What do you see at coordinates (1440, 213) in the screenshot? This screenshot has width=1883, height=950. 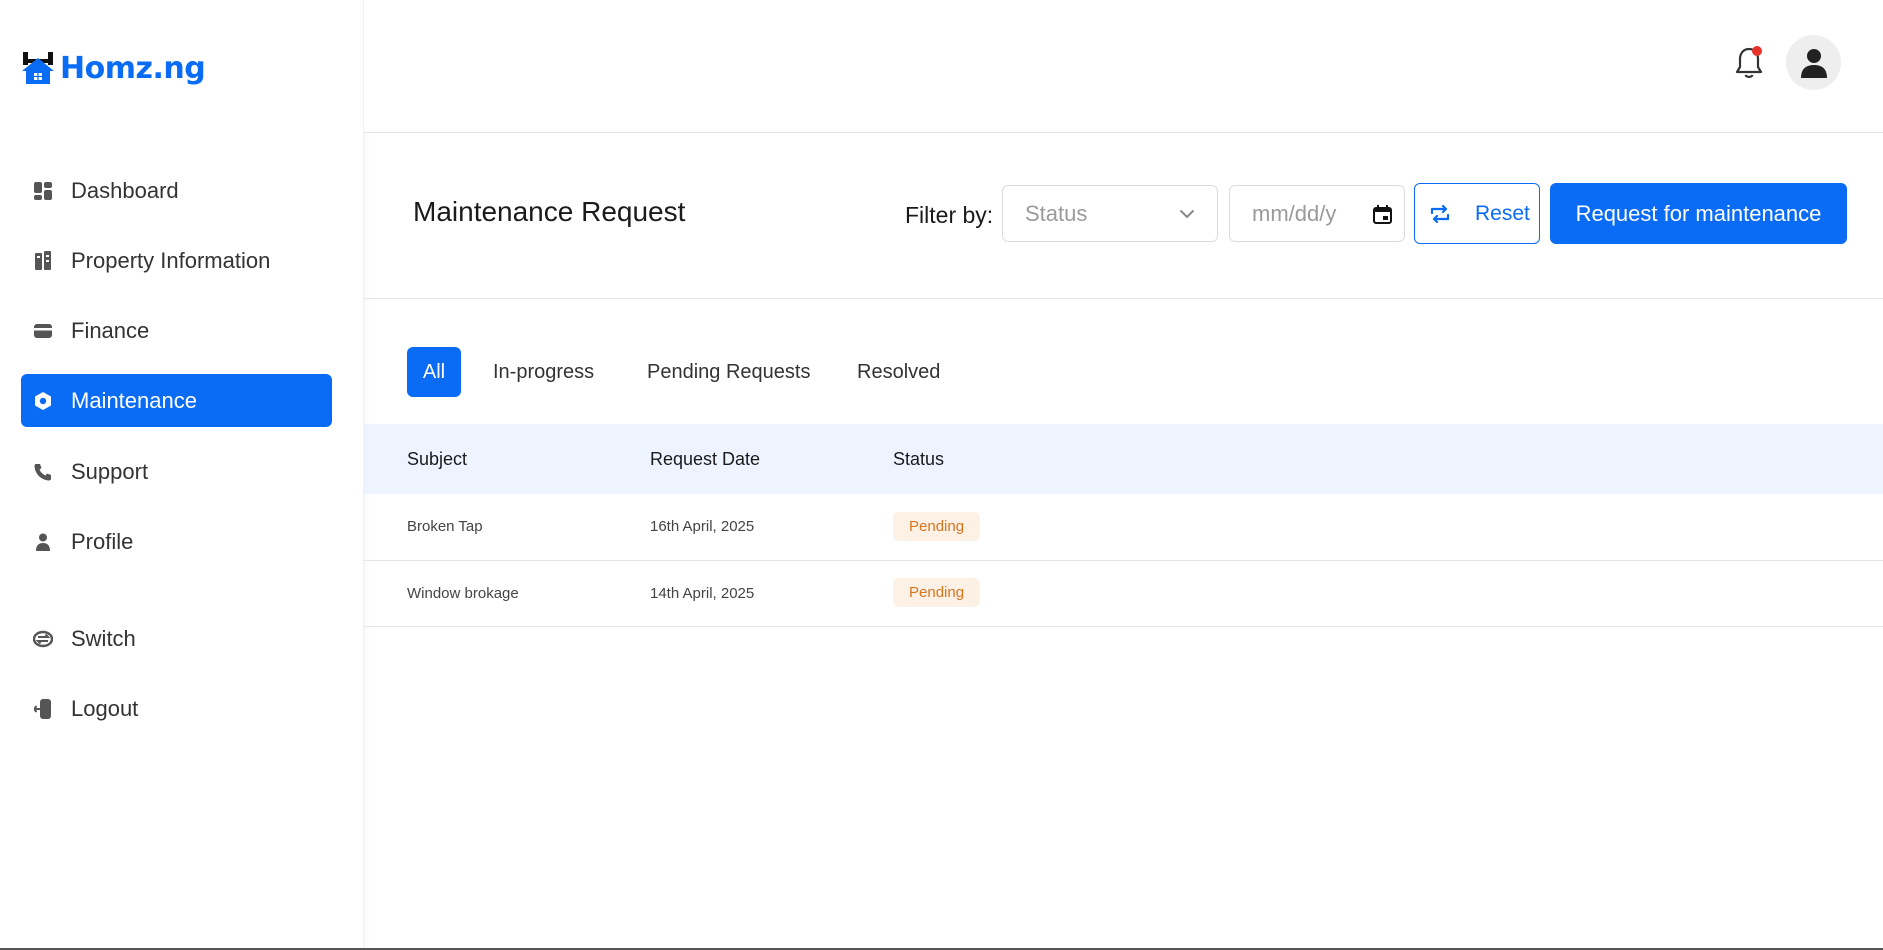 I see `refresh-icon` at bounding box center [1440, 213].